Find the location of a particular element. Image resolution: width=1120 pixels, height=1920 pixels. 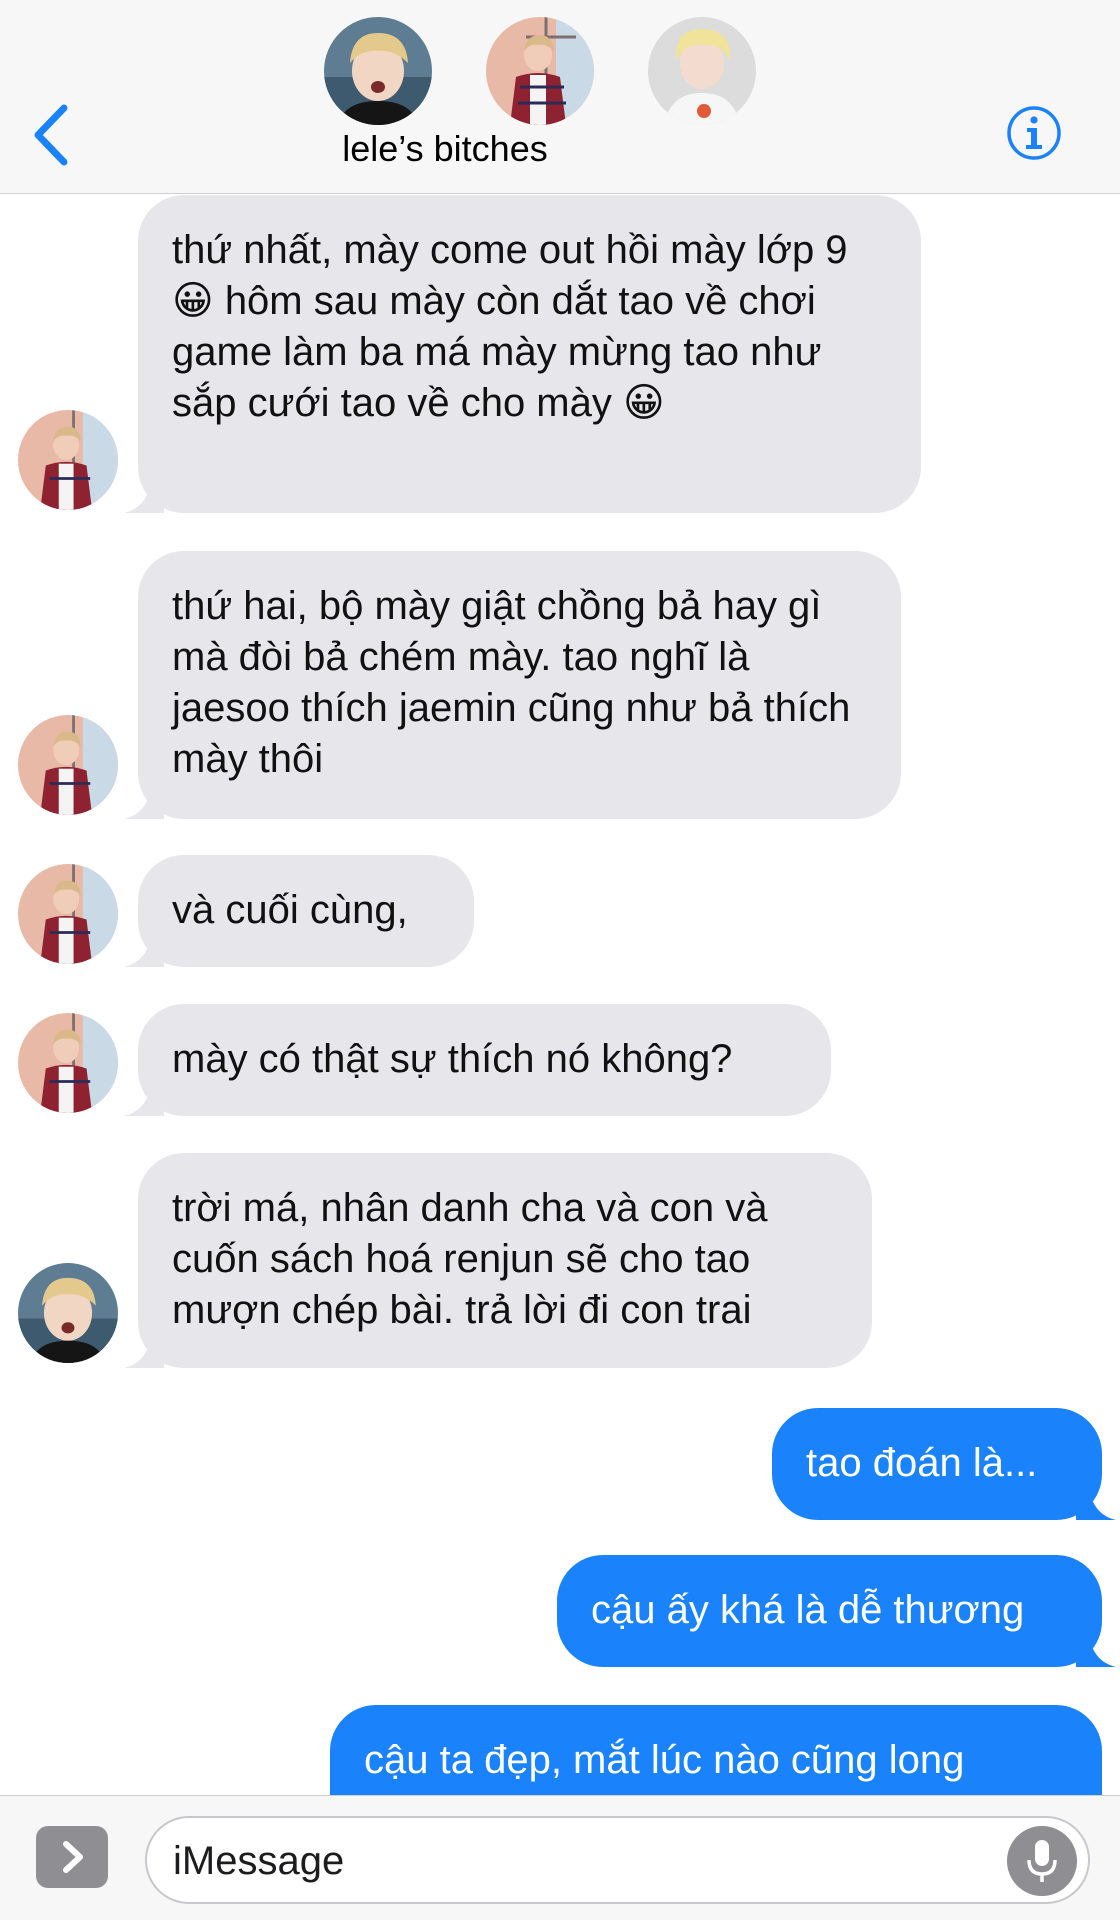

message-bubble-outgoing: cậu ấy khá là dễ thương is located at coordinates (836, 1611).